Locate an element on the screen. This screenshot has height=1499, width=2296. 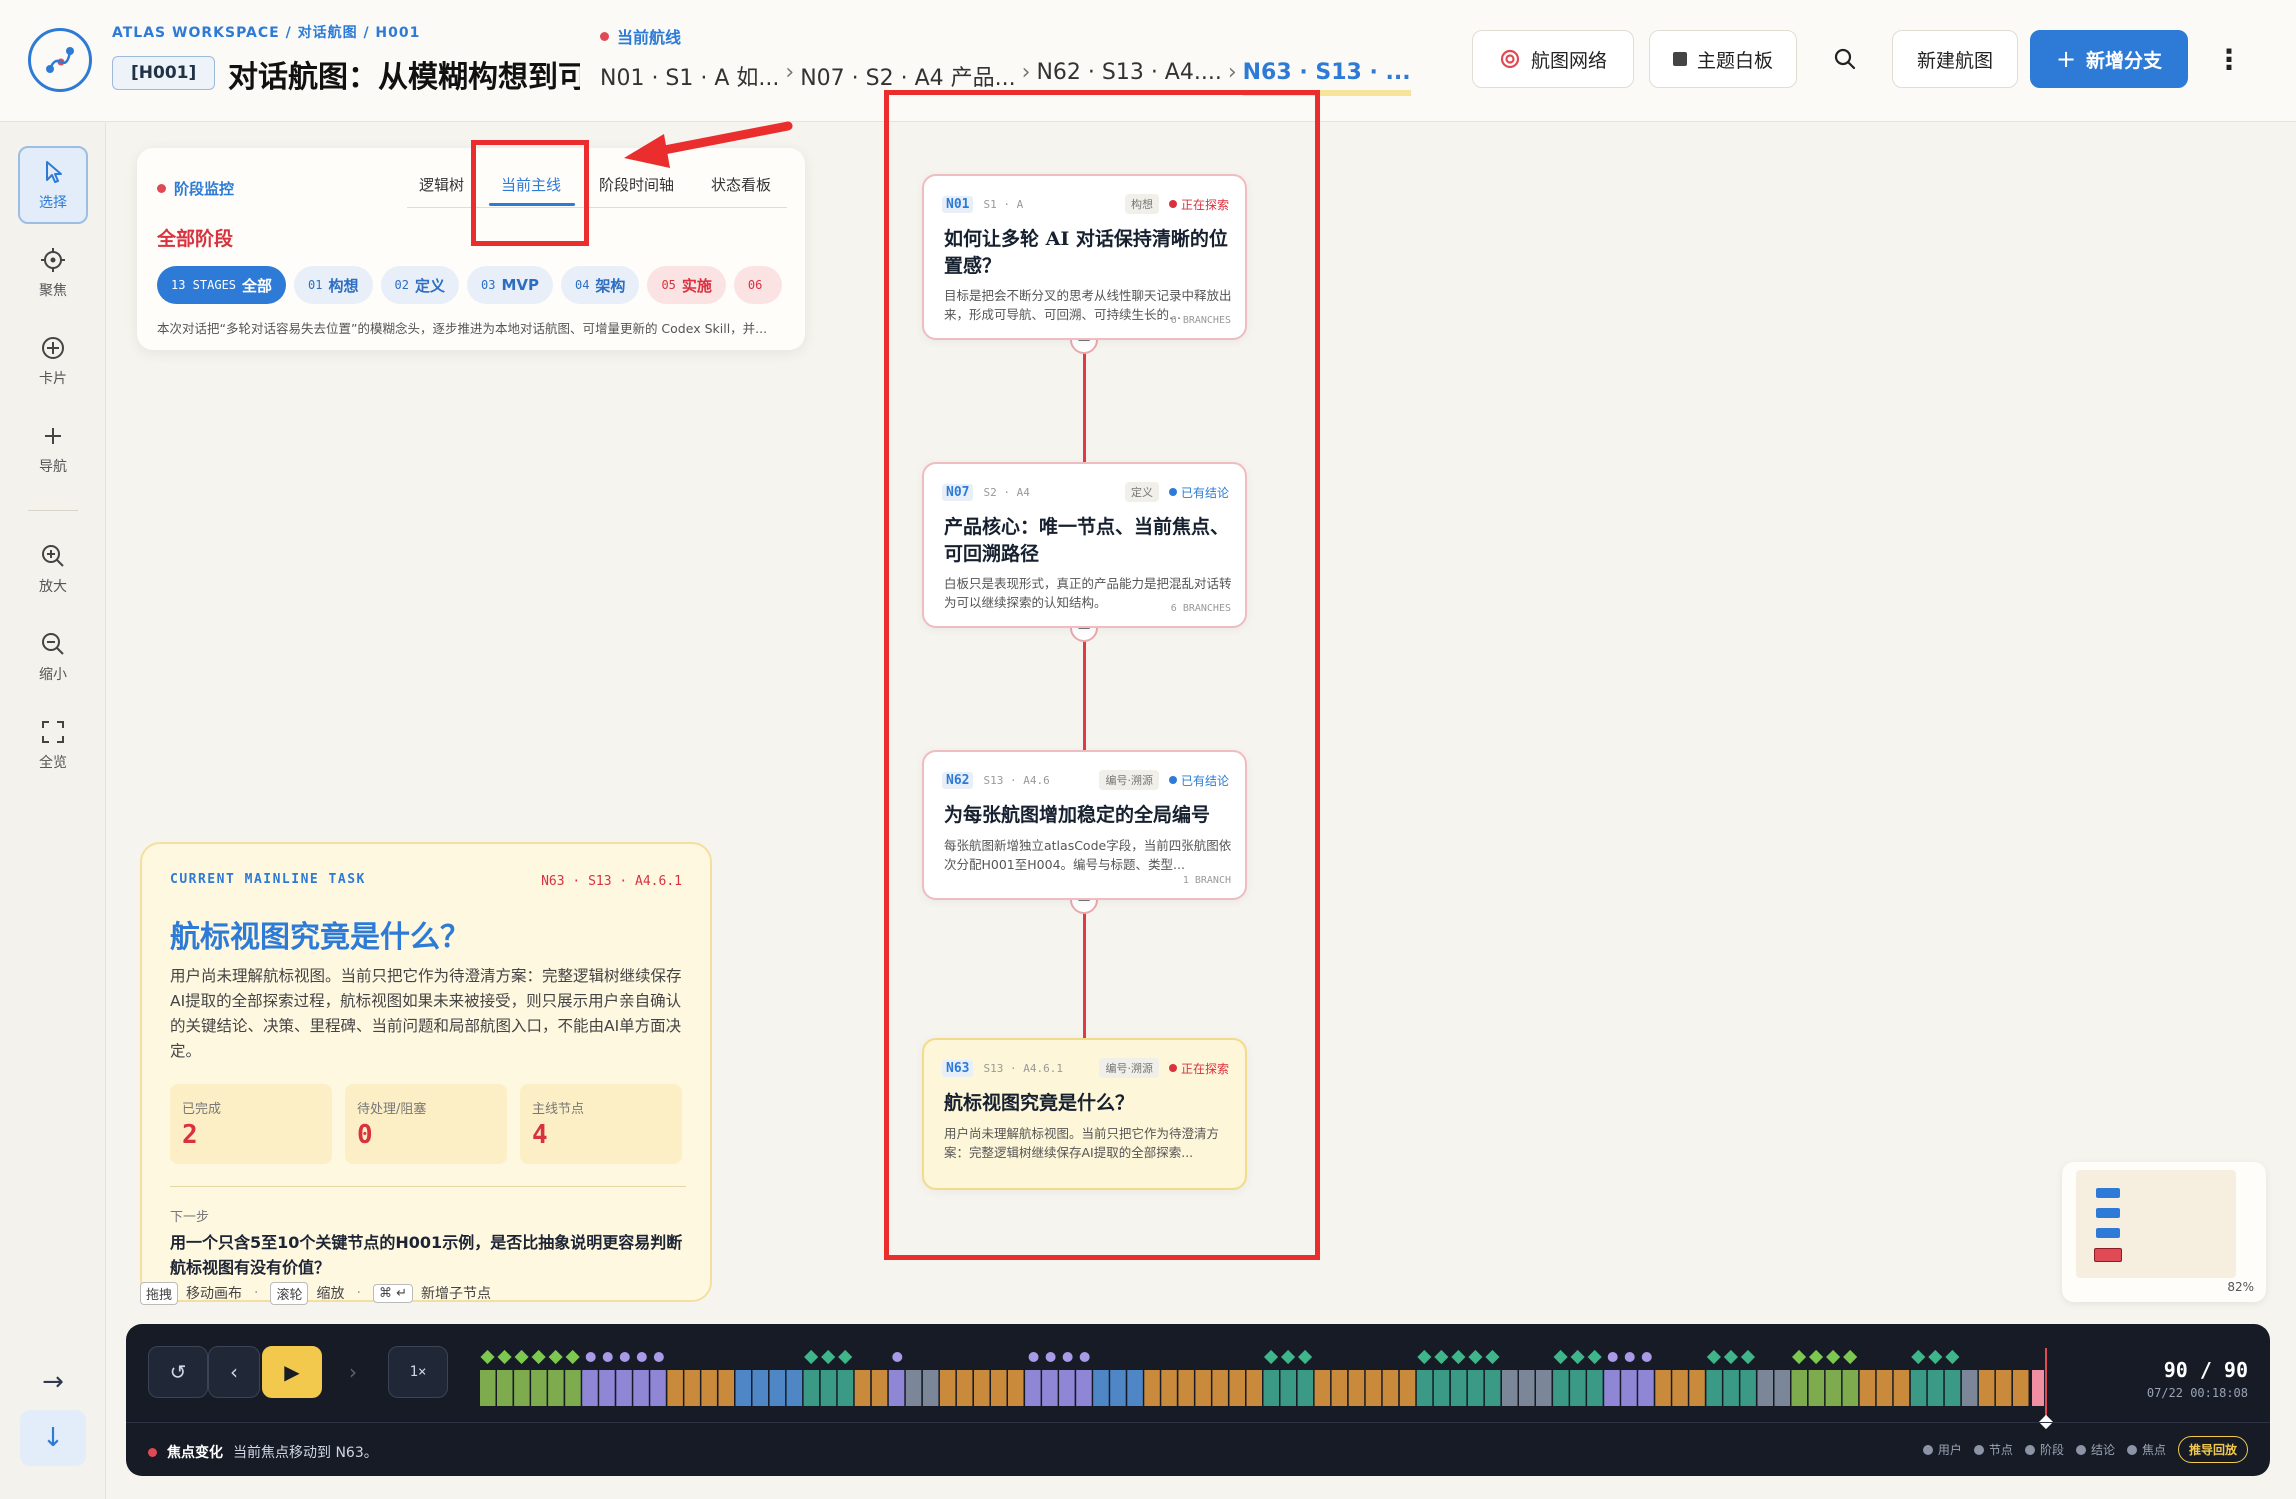
guided-replay-button: 推导回放 is located at coordinates (2212, 1449).